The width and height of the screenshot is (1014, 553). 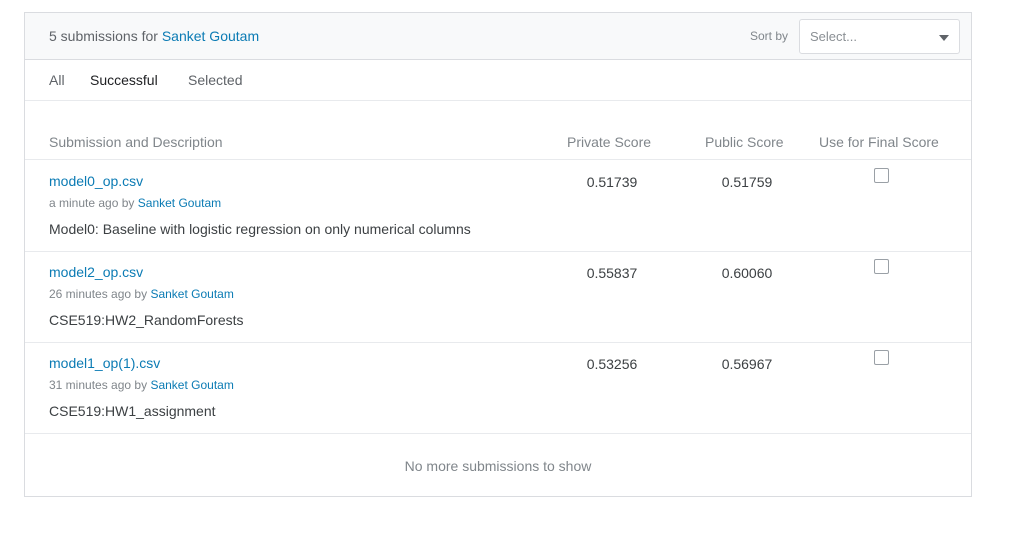 What do you see at coordinates (944, 38) in the screenshot?
I see `chevron-down-icon` at bounding box center [944, 38].